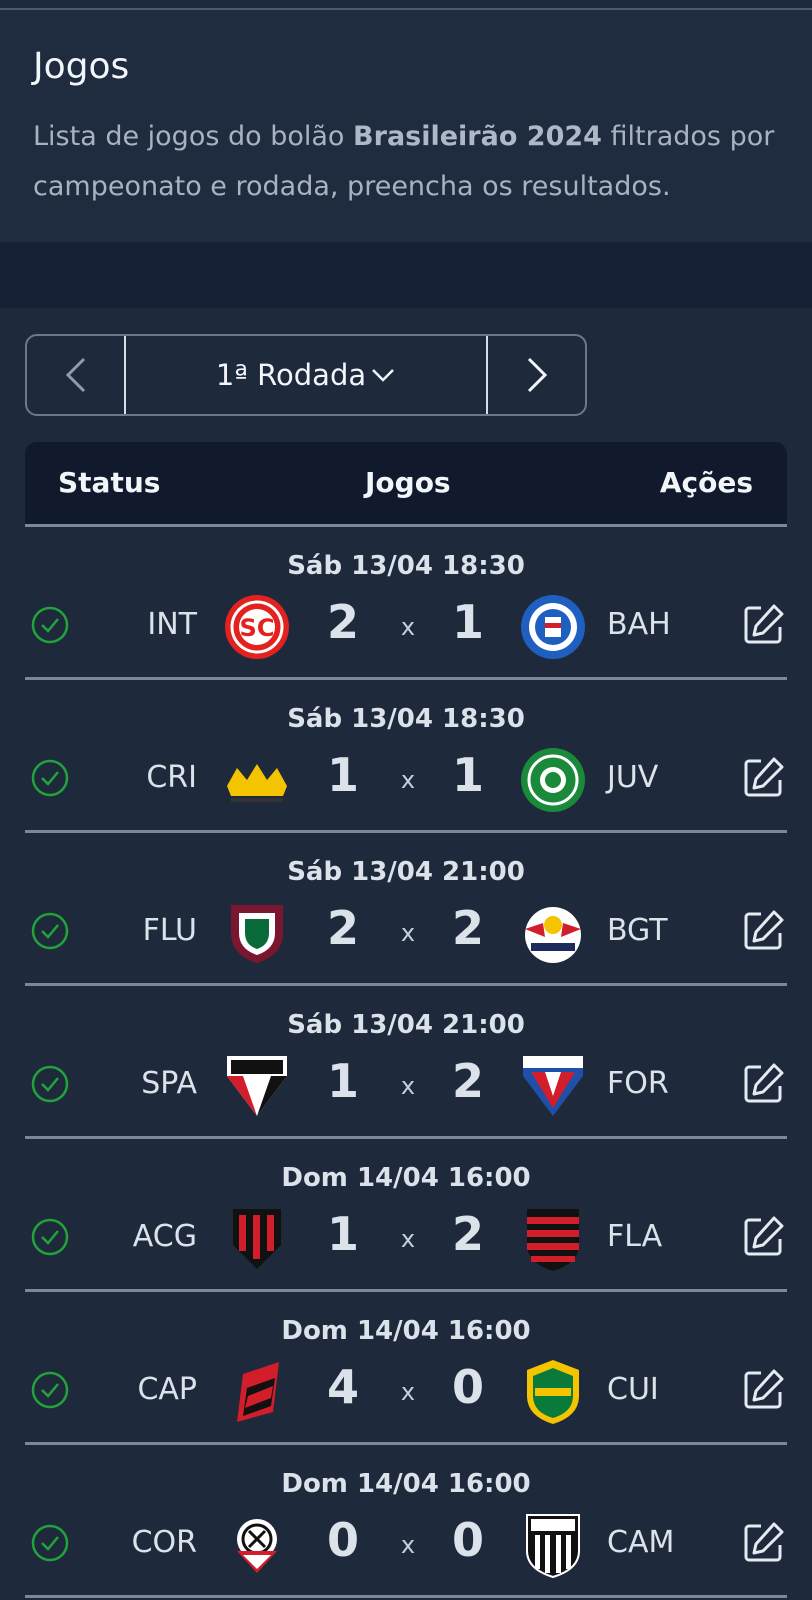  What do you see at coordinates (553, 1392) in the screenshot?
I see `cuiaba-crest-icon` at bounding box center [553, 1392].